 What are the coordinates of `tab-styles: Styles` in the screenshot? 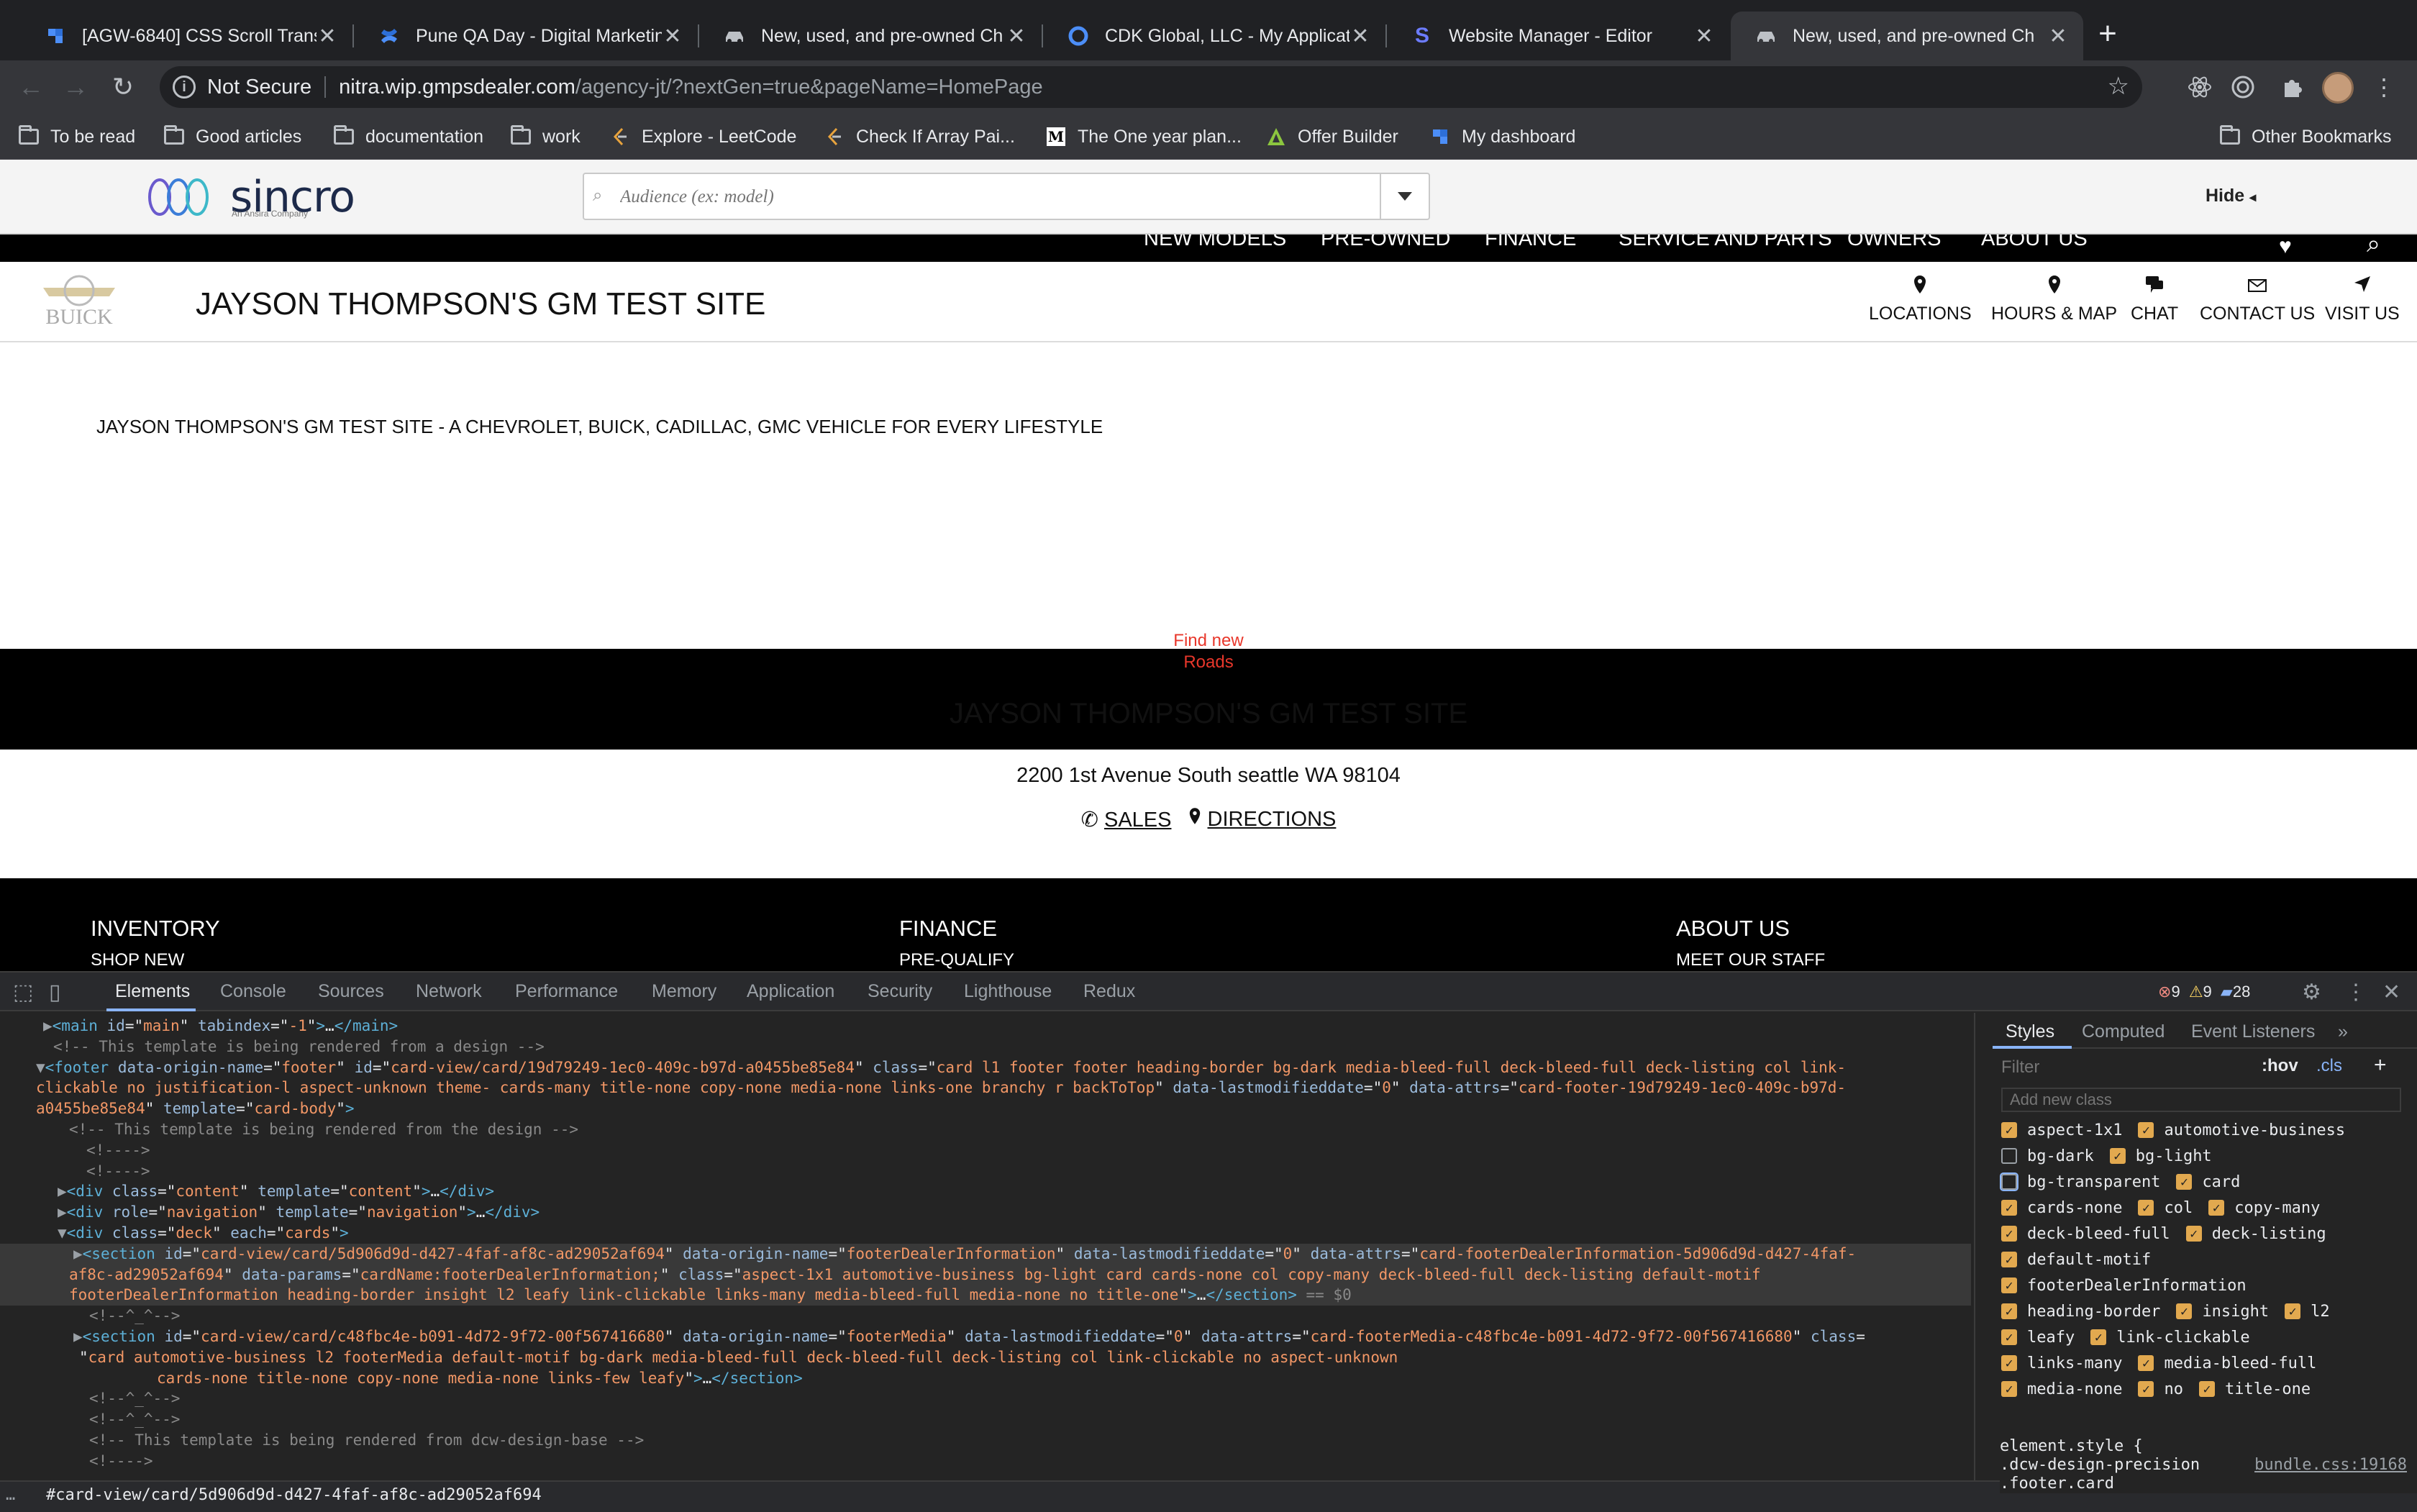 It's located at (2030, 1031).